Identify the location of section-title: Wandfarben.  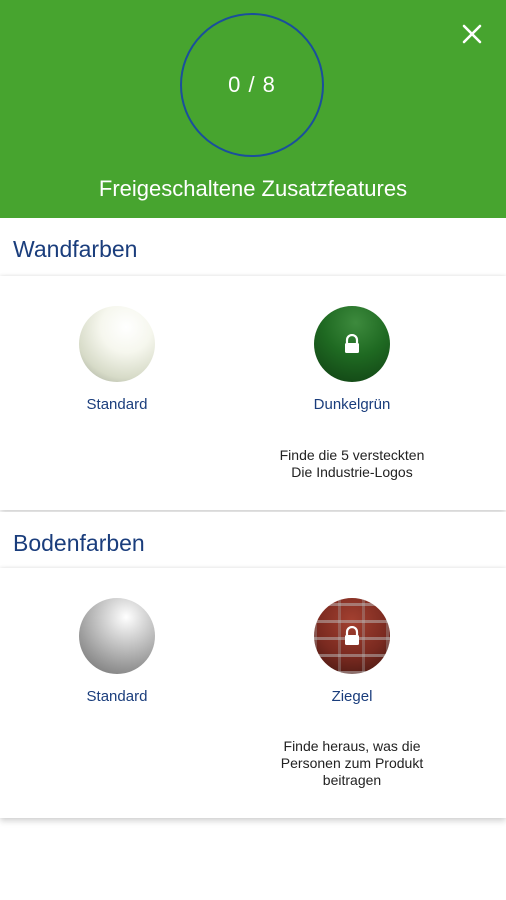
(75, 249).